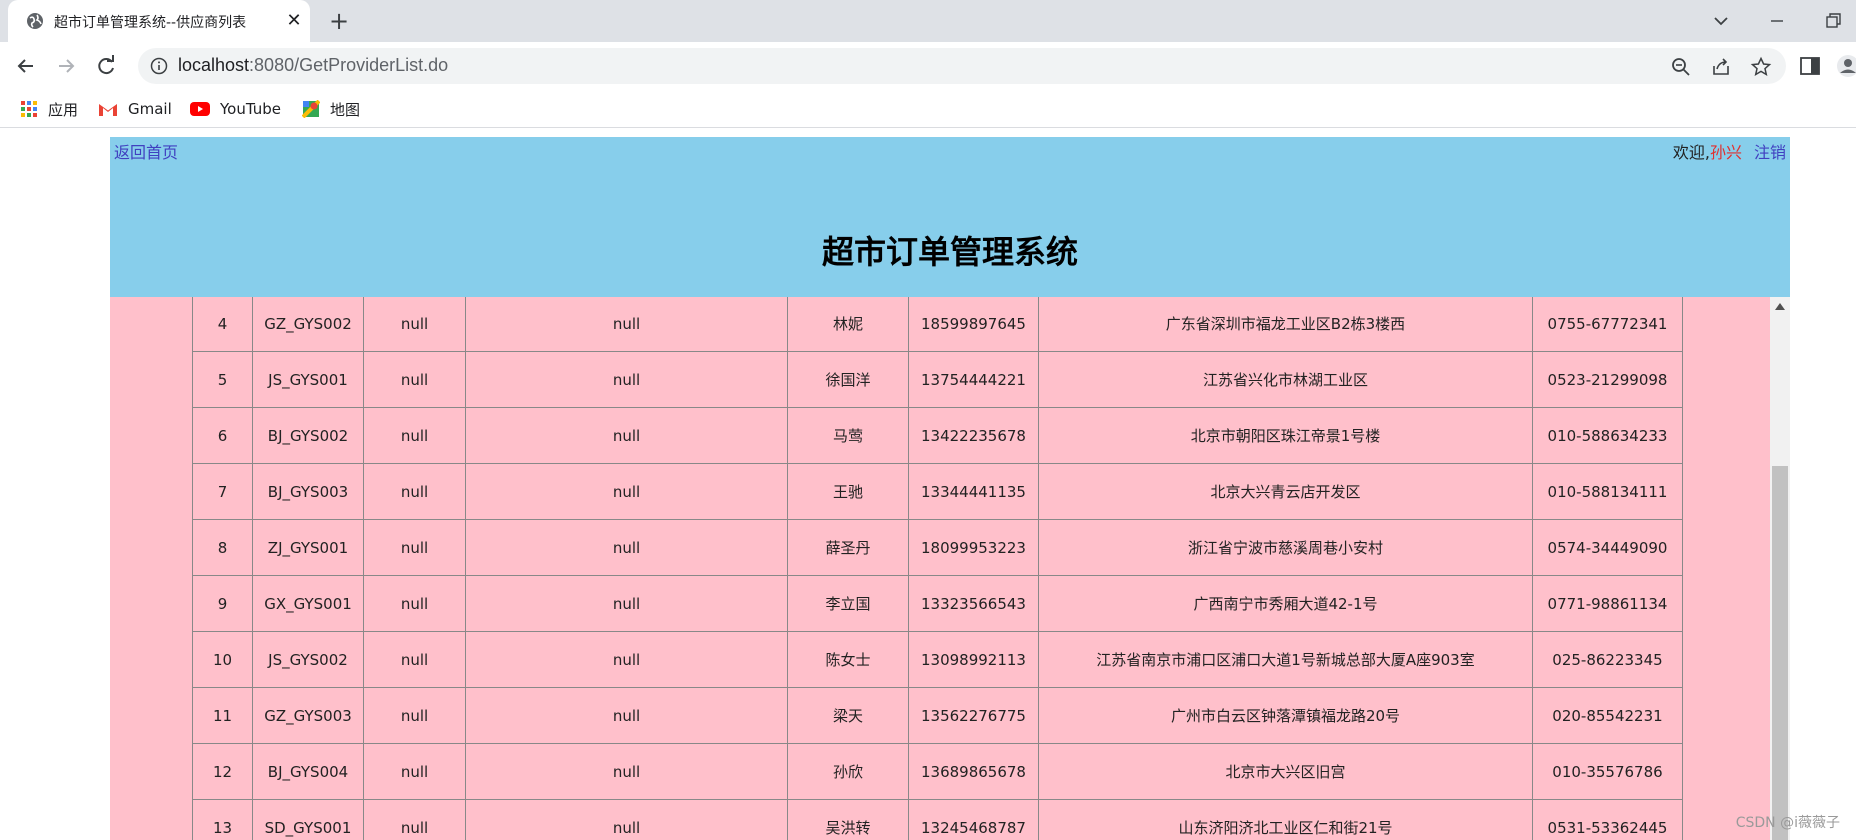 The height and width of the screenshot is (840, 1856). I want to click on cell-address: 北京市大兴区旧宫, so click(1285, 771).